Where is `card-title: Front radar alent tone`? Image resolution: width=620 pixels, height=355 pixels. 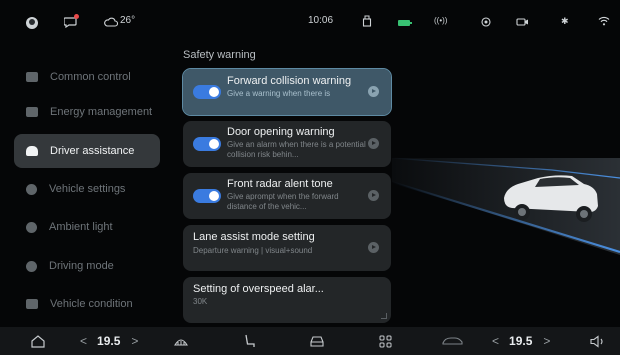
card-title: Front radar alent tone is located at coordinates (280, 184).